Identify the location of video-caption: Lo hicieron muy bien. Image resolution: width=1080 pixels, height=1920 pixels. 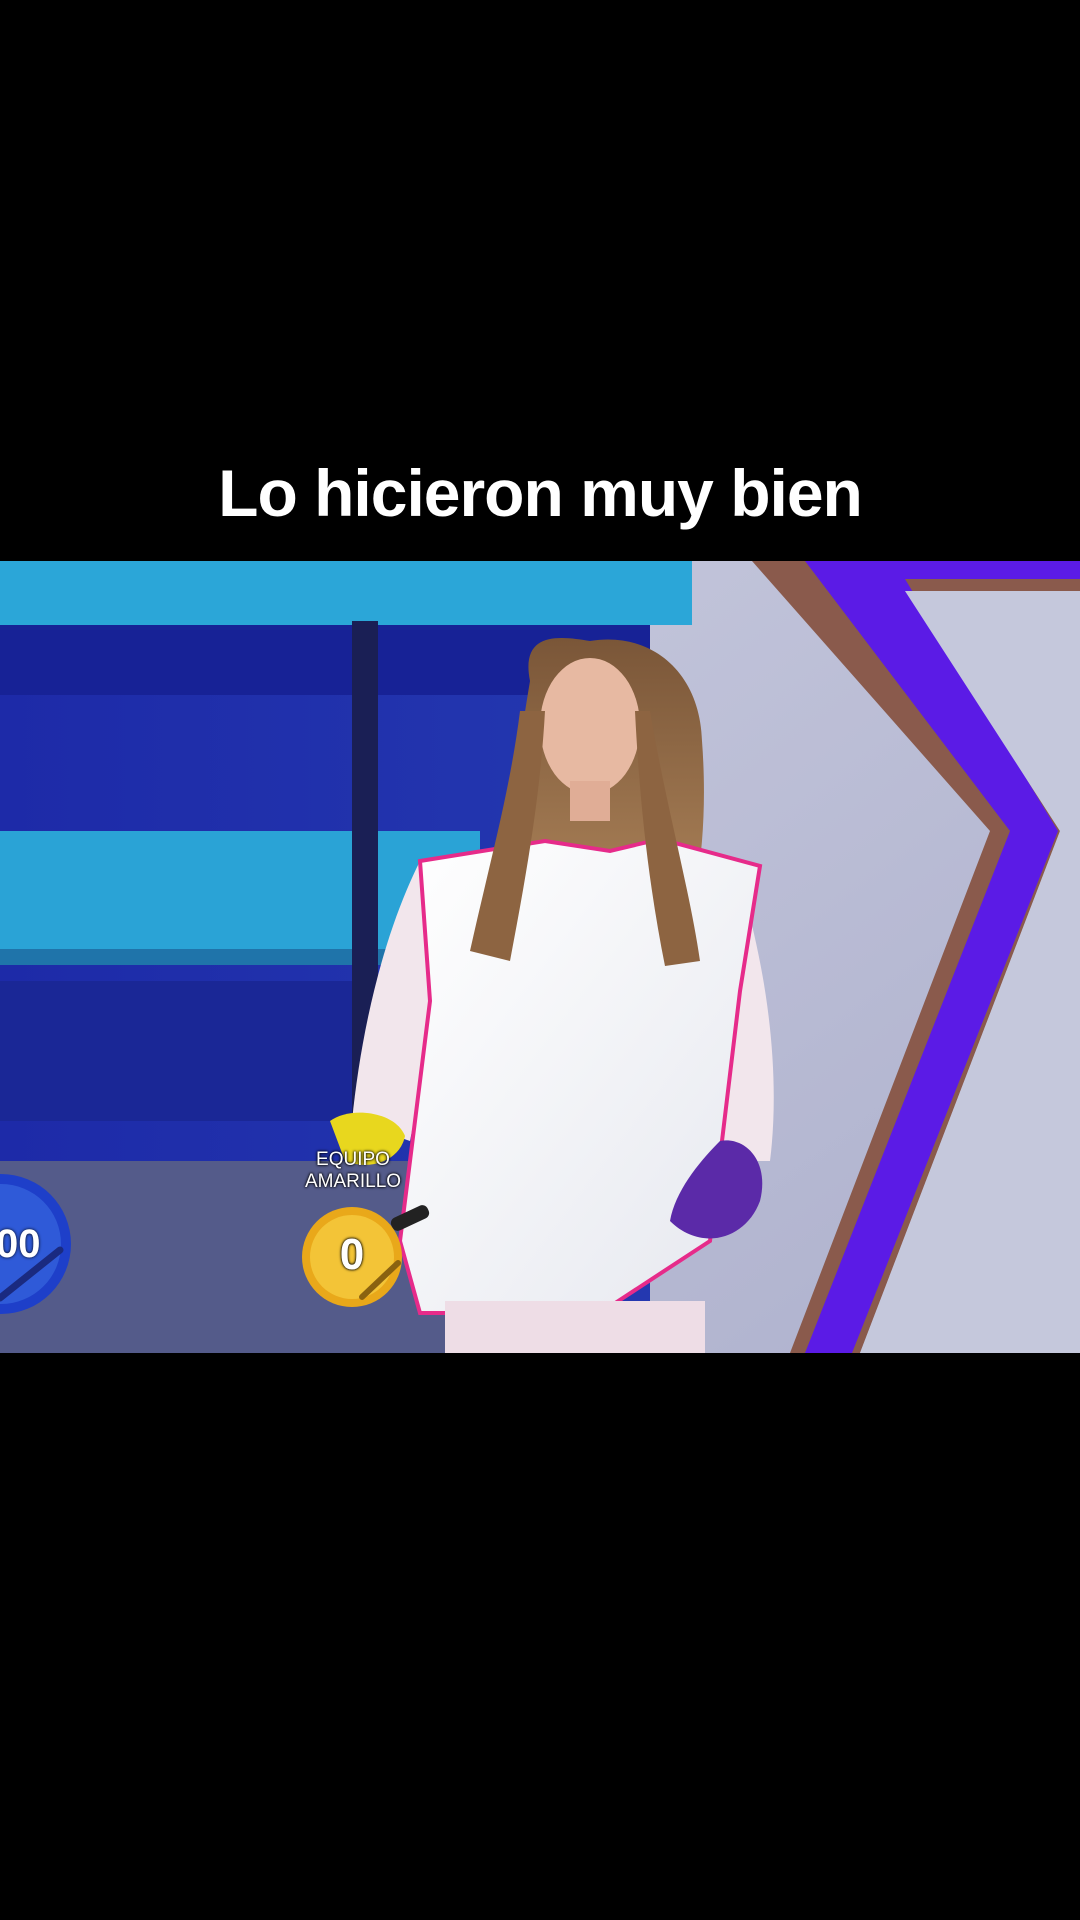
(540, 493).